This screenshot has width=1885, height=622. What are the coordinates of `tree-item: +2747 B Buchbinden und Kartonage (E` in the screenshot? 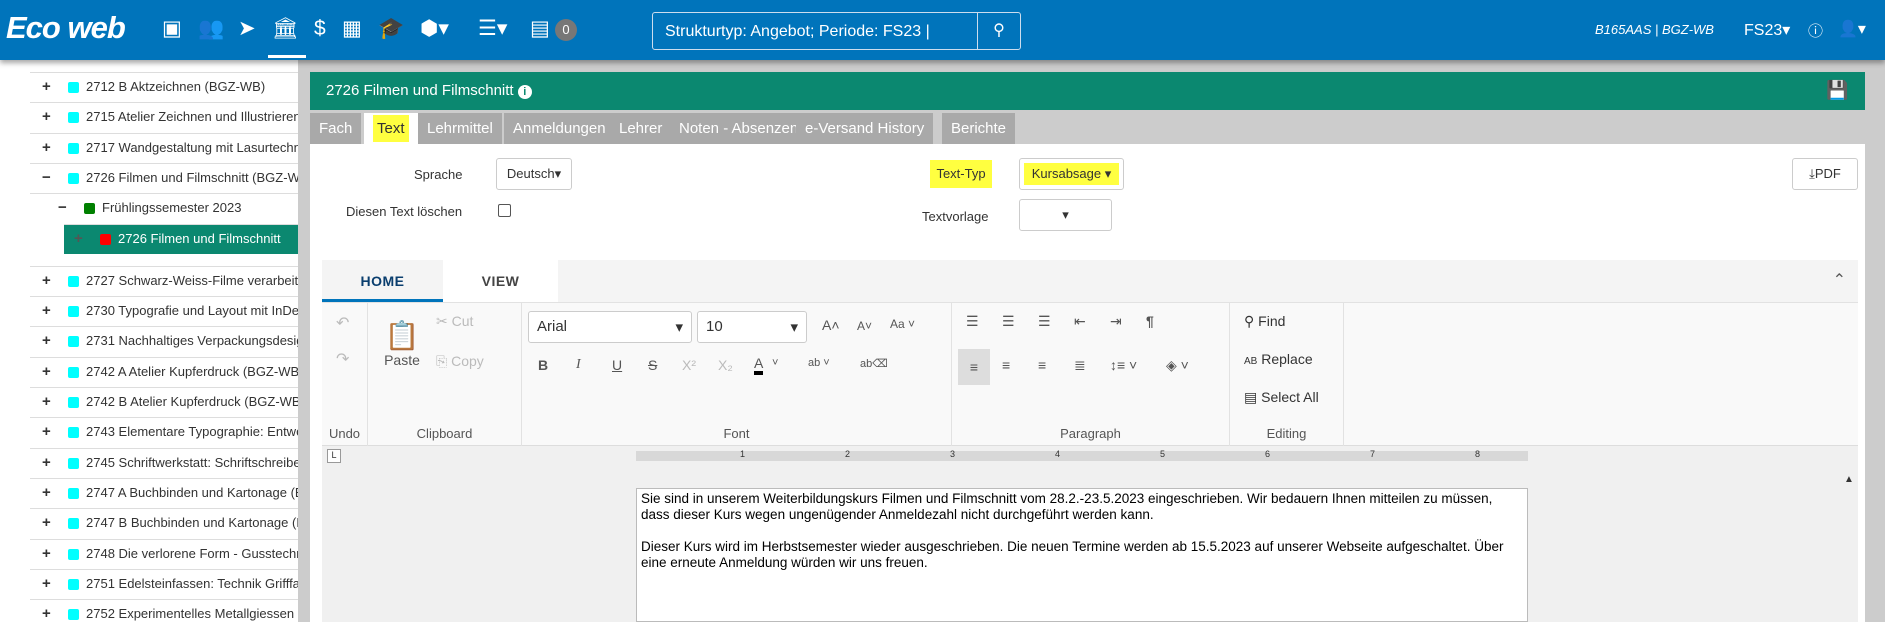 It's located at (164, 523).